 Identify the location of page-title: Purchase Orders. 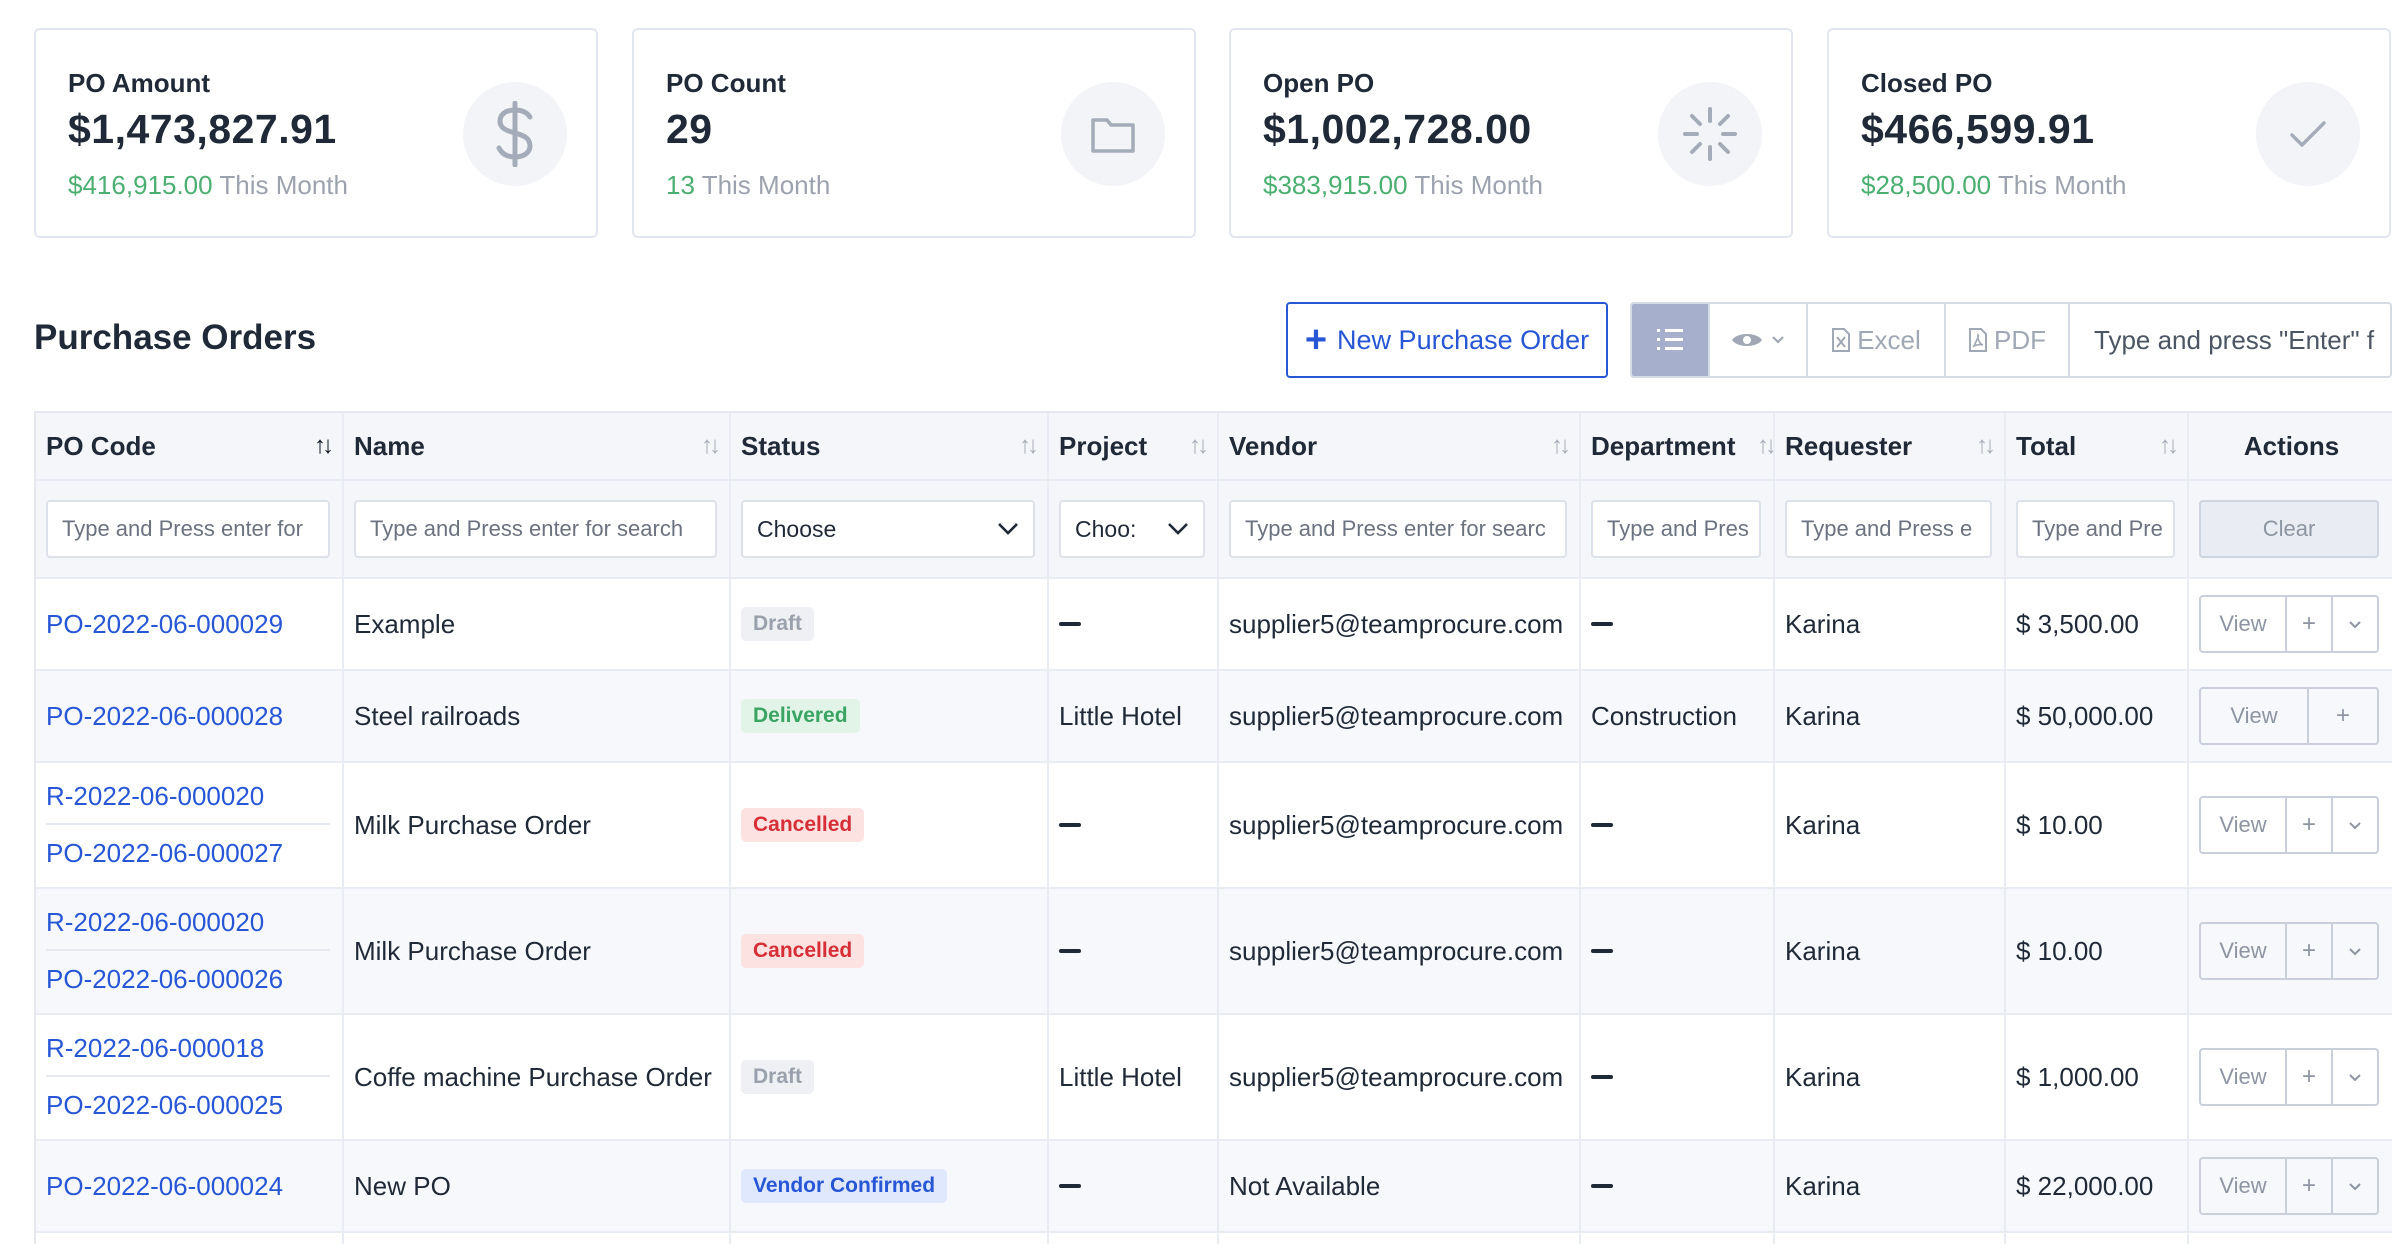
(175, 337).